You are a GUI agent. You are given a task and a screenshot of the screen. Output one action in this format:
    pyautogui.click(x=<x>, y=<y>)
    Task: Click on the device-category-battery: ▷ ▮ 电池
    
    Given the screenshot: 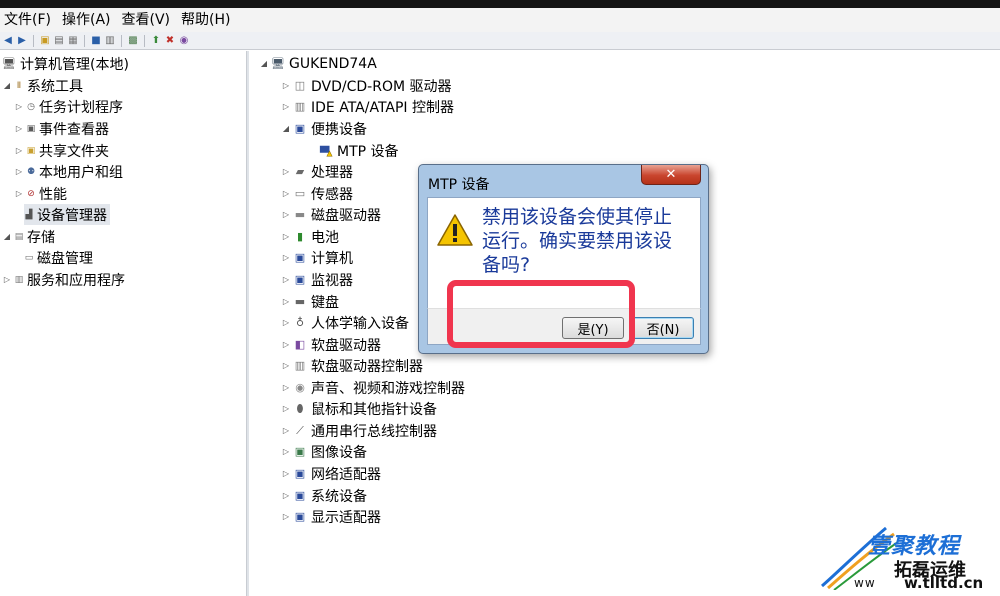 What is the action you would take?
    pyautogui.click(x=310, y=236)
    